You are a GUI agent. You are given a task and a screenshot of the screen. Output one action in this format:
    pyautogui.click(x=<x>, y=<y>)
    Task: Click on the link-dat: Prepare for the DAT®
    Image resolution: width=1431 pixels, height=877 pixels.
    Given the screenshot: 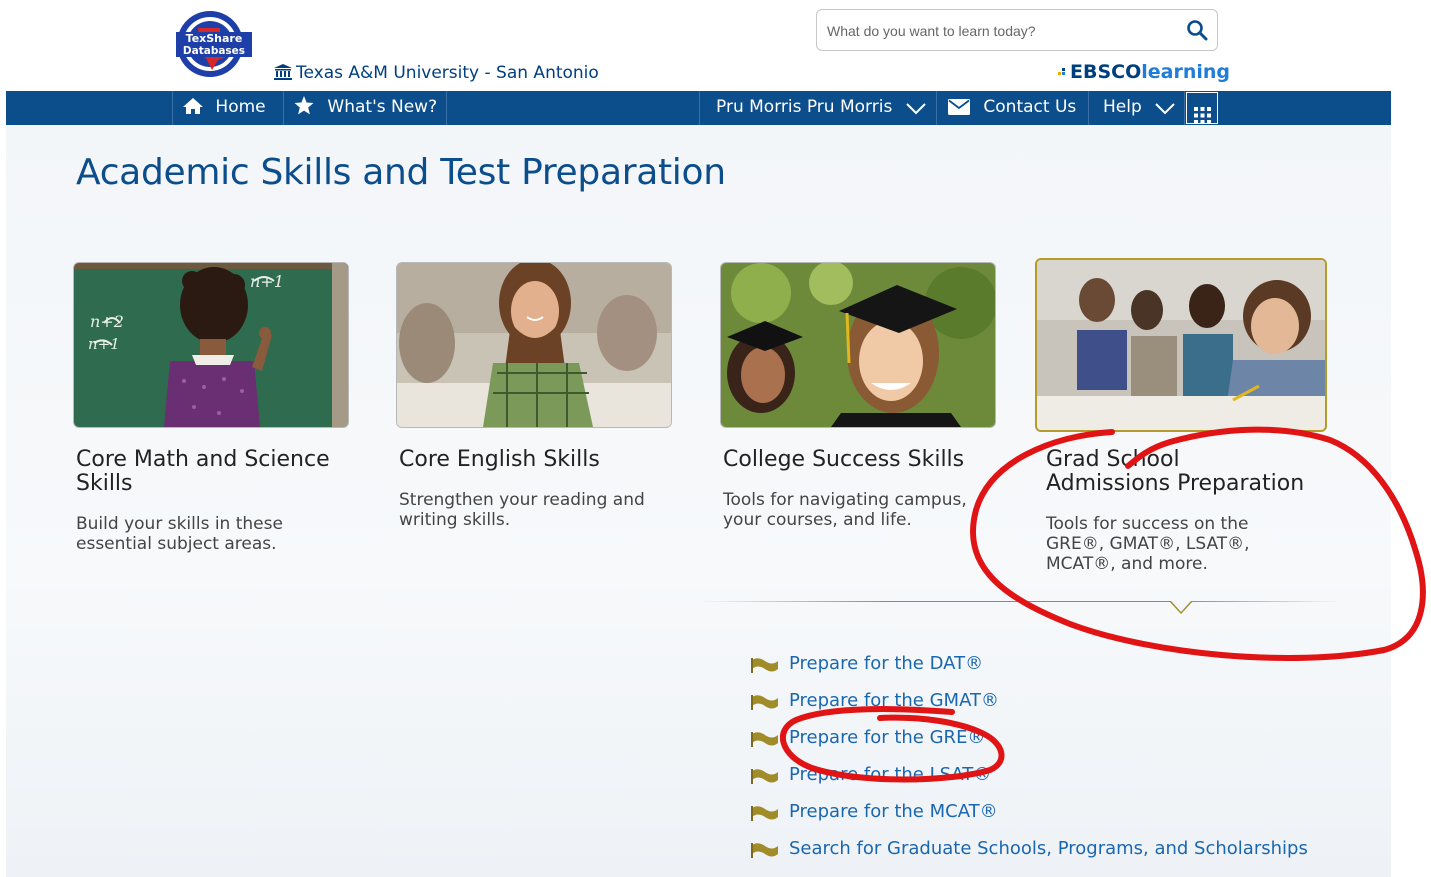 What is the action you would take?
    pyautogui.click(x=886, y=663)
    